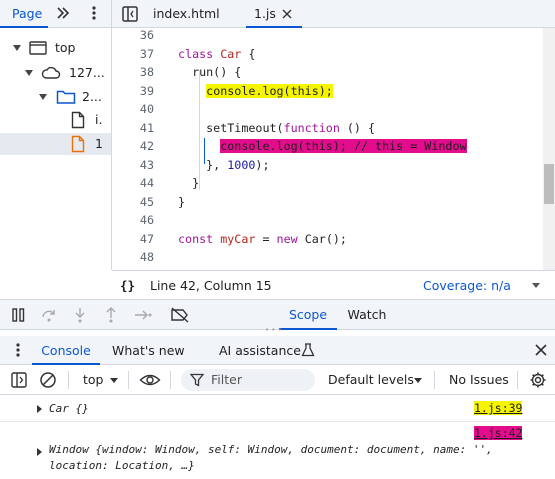 Image resolution: width=555 pixels, height=479 pixels. Describe the element at coordinates (498, 433) in the screenshot. I see `source-link: 1.js:42` at that location.